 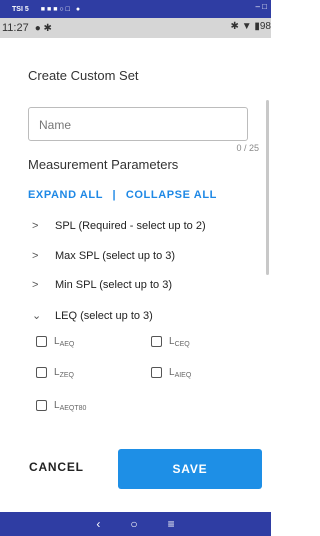 I want to click on param-label: Min SPL (select up to 3), so click(x=113, y=285).